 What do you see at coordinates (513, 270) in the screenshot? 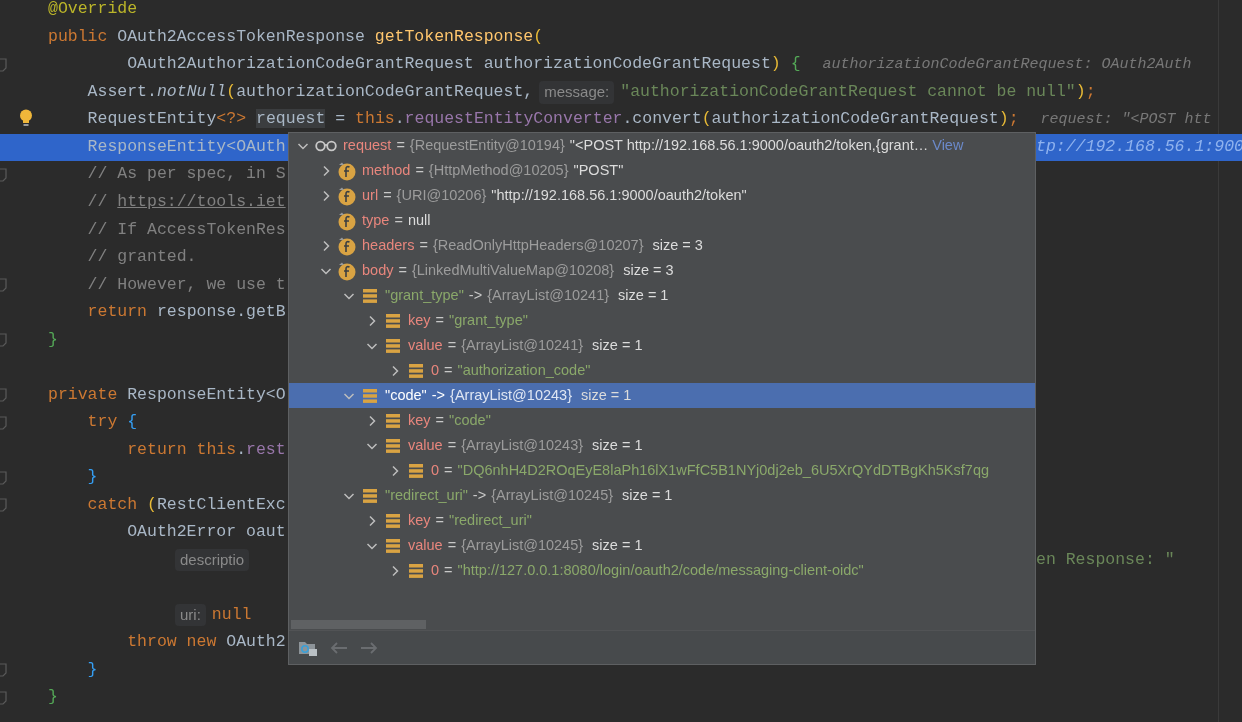
I see `object-type: {LinkedMultiValueMap@10208}` at bounding box center [513, 270].